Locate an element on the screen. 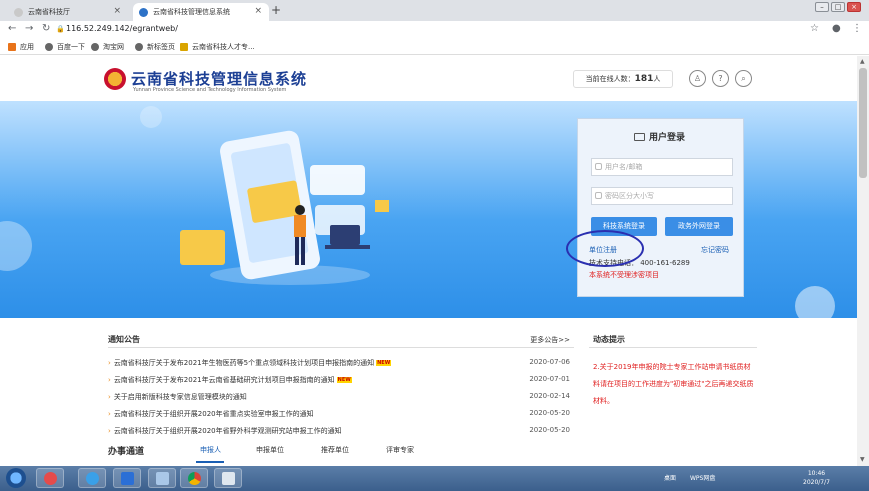 This screenshot has width=869, height=491. scroll-thumb is located at coordinates (863, 123).